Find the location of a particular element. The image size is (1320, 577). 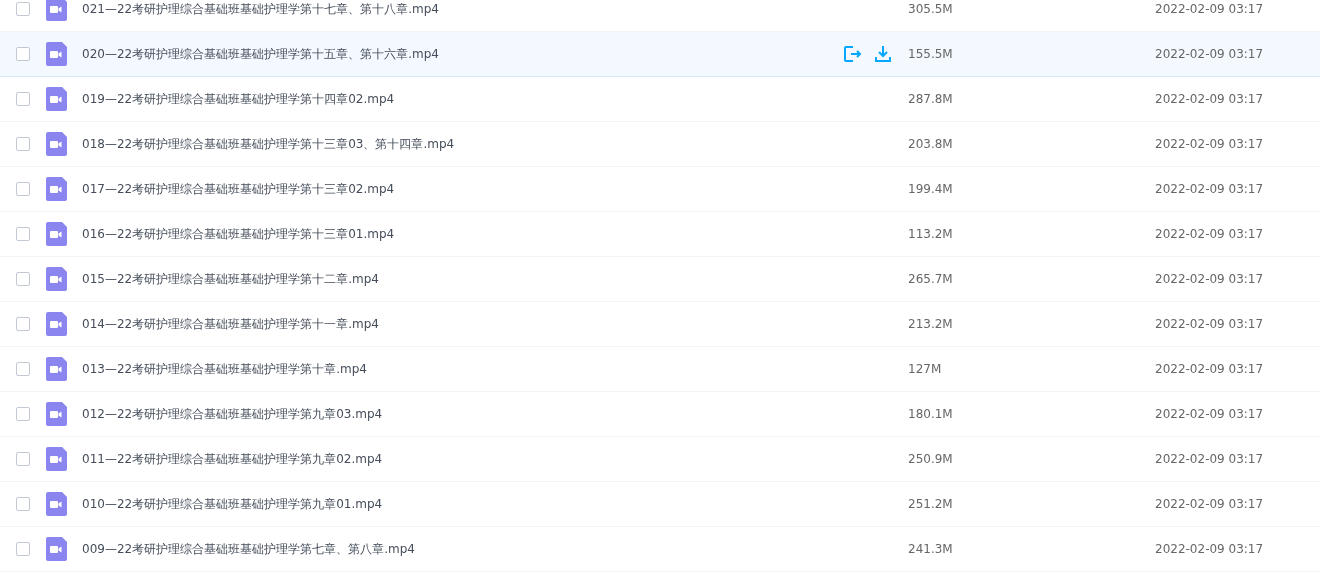

file-name: 017—22考研护理综合基础班基础护理学第十三章02.mp4 is located at coordinates (462, 189).